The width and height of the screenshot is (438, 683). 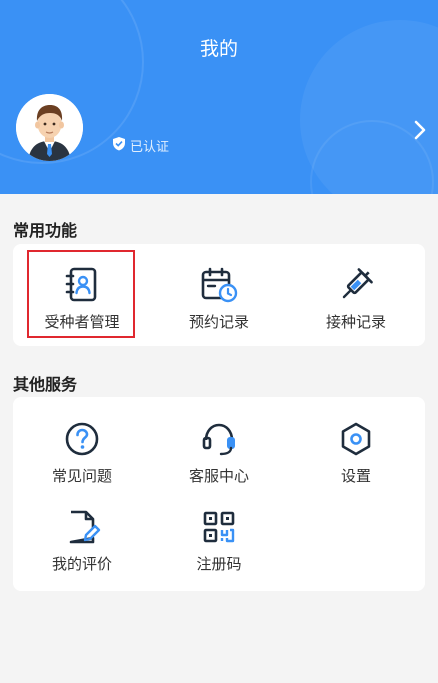 I want to click on vaccination-records-button: 接种记录, so click(x=356, y=299).